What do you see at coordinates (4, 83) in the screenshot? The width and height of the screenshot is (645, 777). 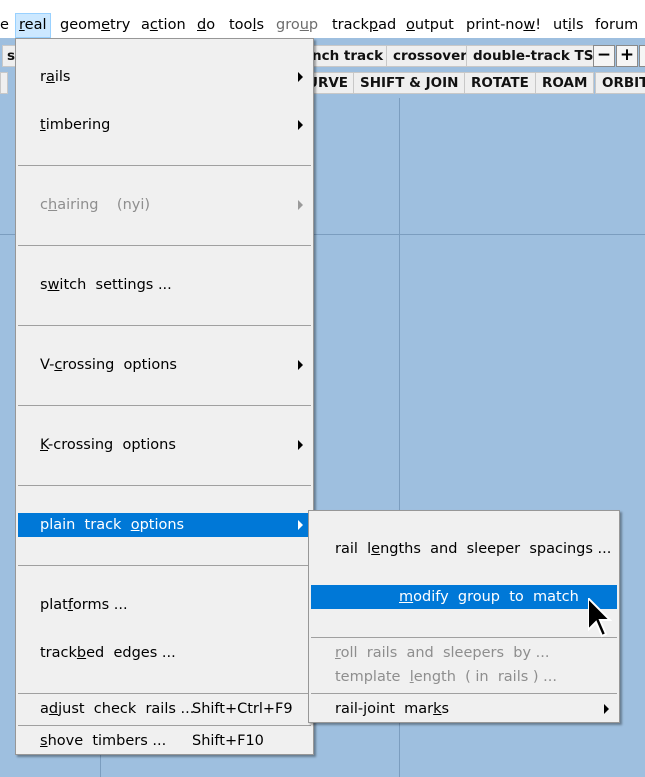 I see `toolbar-button-partial-left` at bounding box center [4, 83].